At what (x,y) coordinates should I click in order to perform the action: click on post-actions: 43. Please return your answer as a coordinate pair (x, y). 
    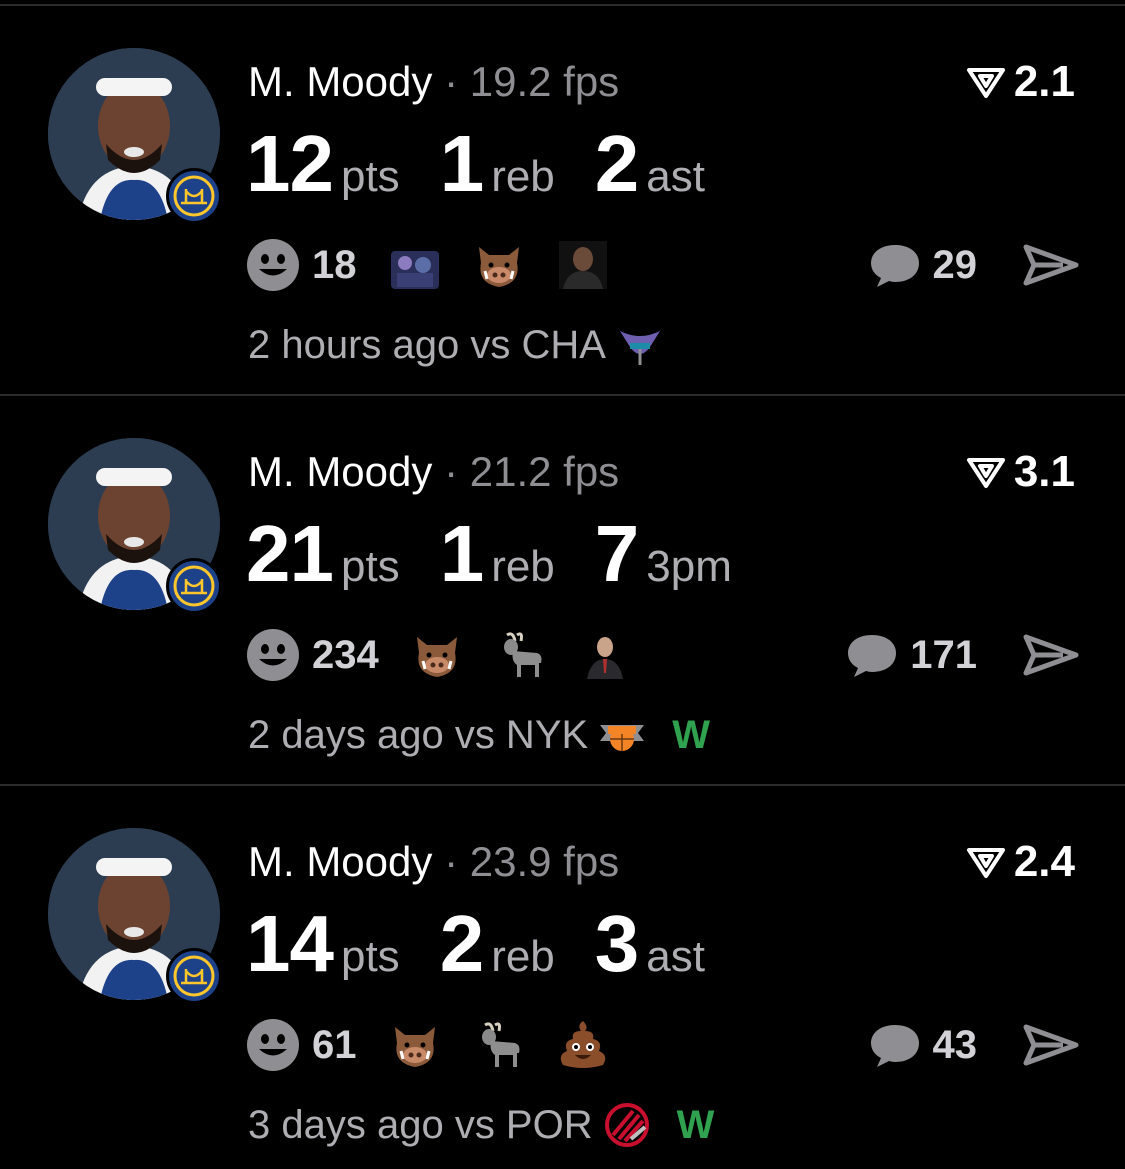
    Looking at the image, I should click on (973, 1045).